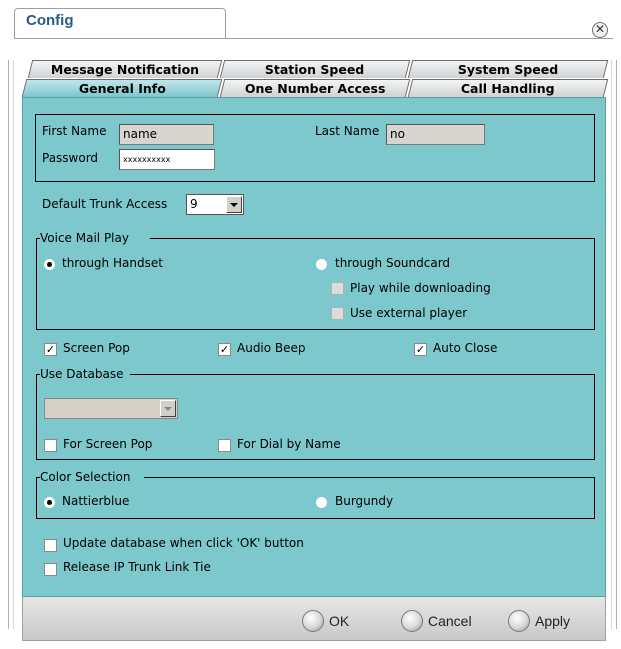 The height and width of the screenshot is (649, 621). I want to click on window-title: Config, so click(50, 20).